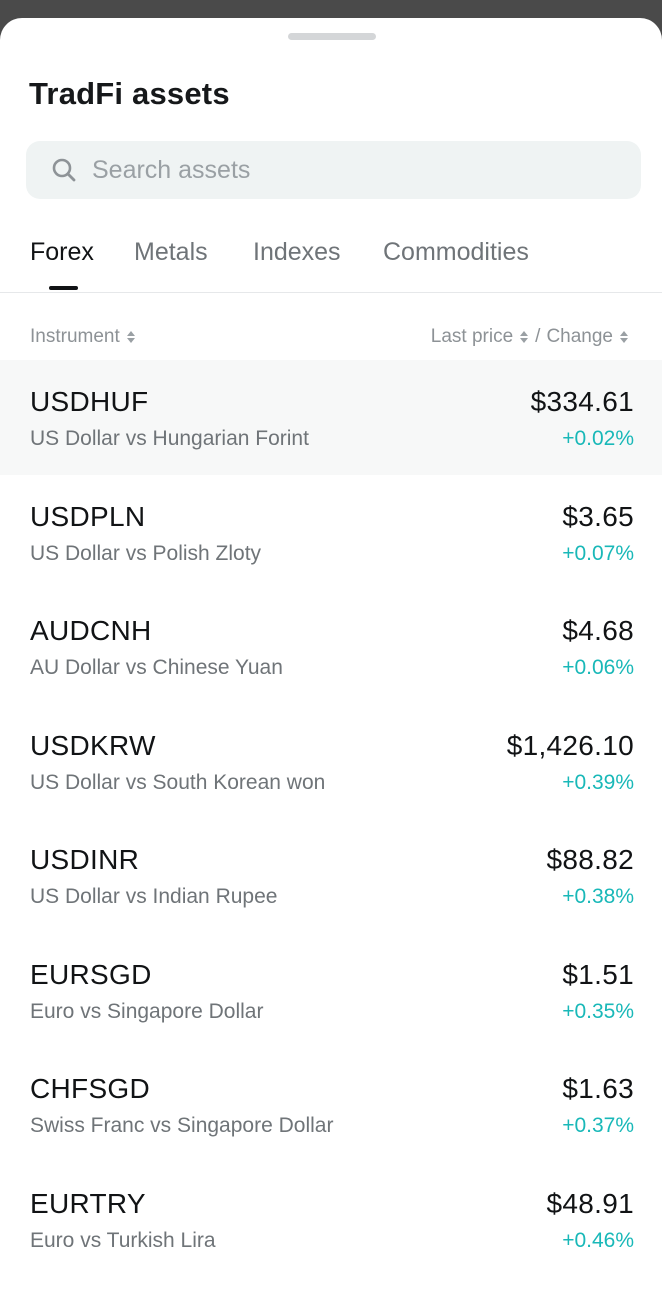 This screenshot has height=1304, width=662. Describe the element at coordinates (129, 93) in the screenshot. I see `page-title: TradFi assets` at that location.